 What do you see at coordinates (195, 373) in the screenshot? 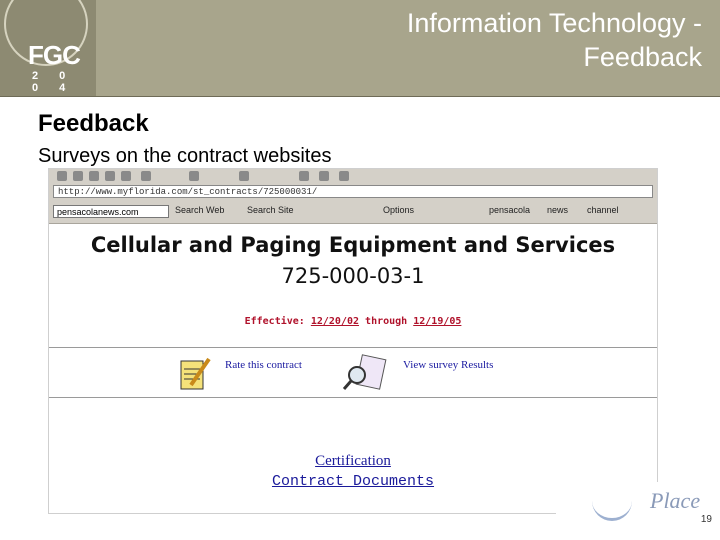
I see `notepad-pencil-icon` at bounding box center [195, 373].